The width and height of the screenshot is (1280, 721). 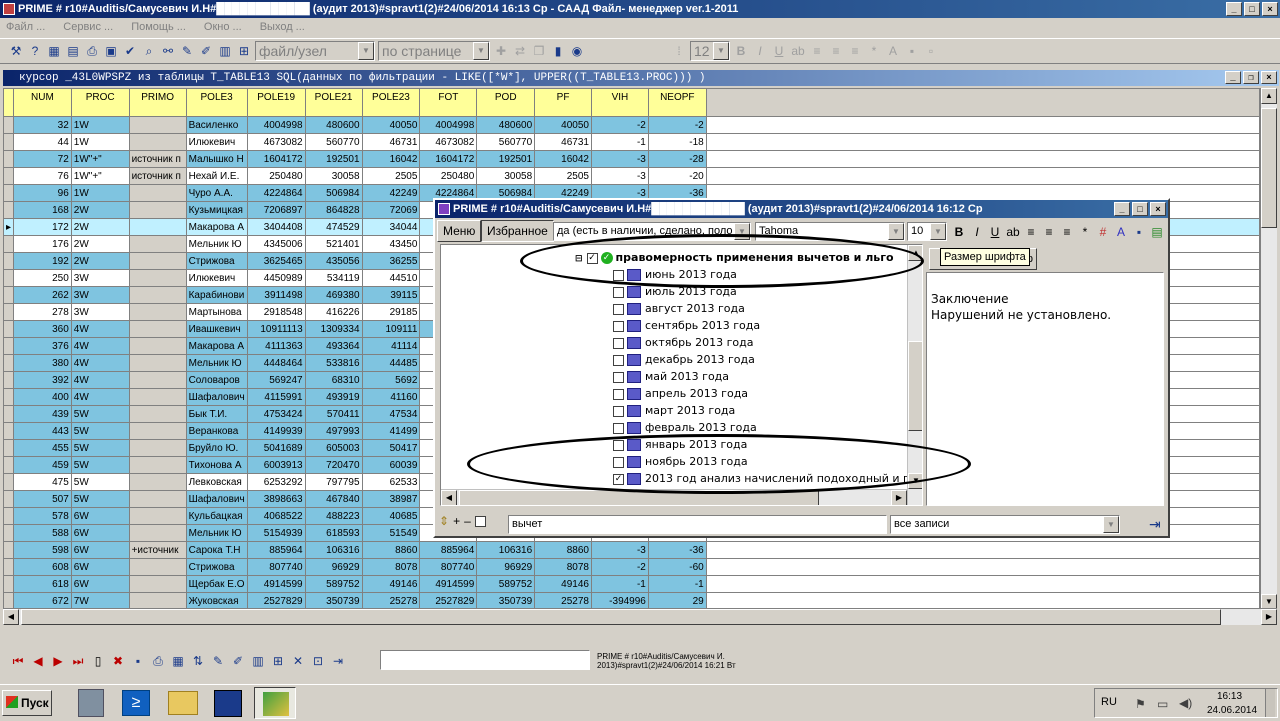 I want to click on table-cell: 2W, so click(x=100, y=210).